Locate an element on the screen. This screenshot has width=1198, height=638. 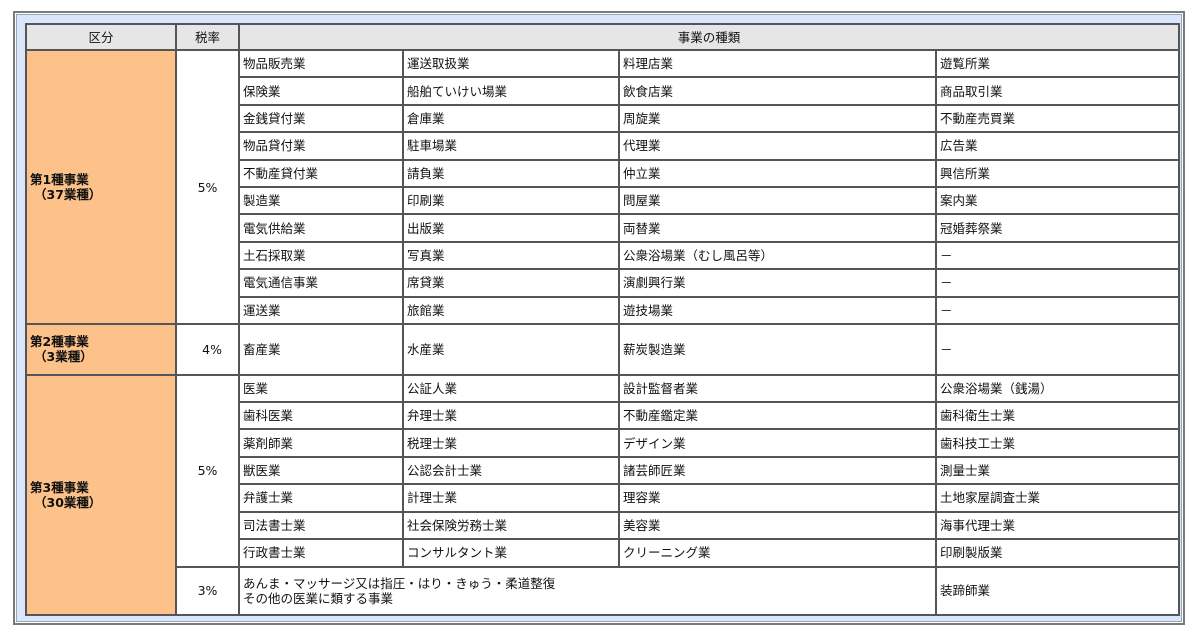
business-type-cell: 電気供給業 is located at coordinates (321, 228).